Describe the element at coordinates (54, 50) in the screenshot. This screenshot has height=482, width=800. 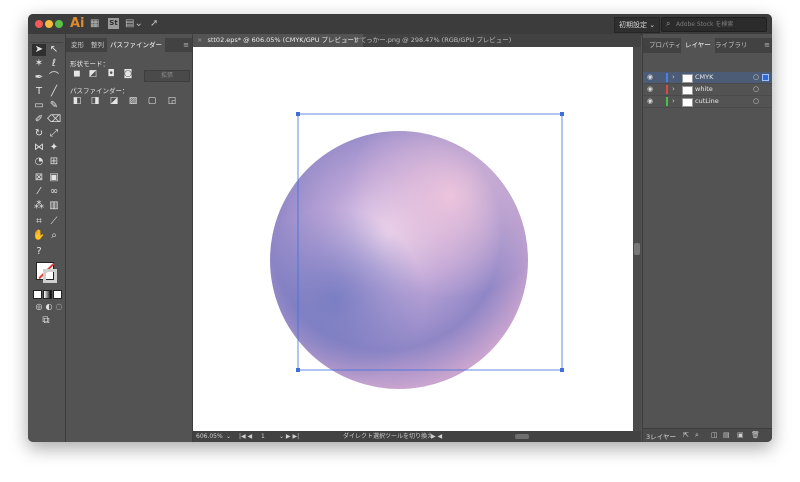
I see `direct-selection-tool-icon: ↖` at that location.